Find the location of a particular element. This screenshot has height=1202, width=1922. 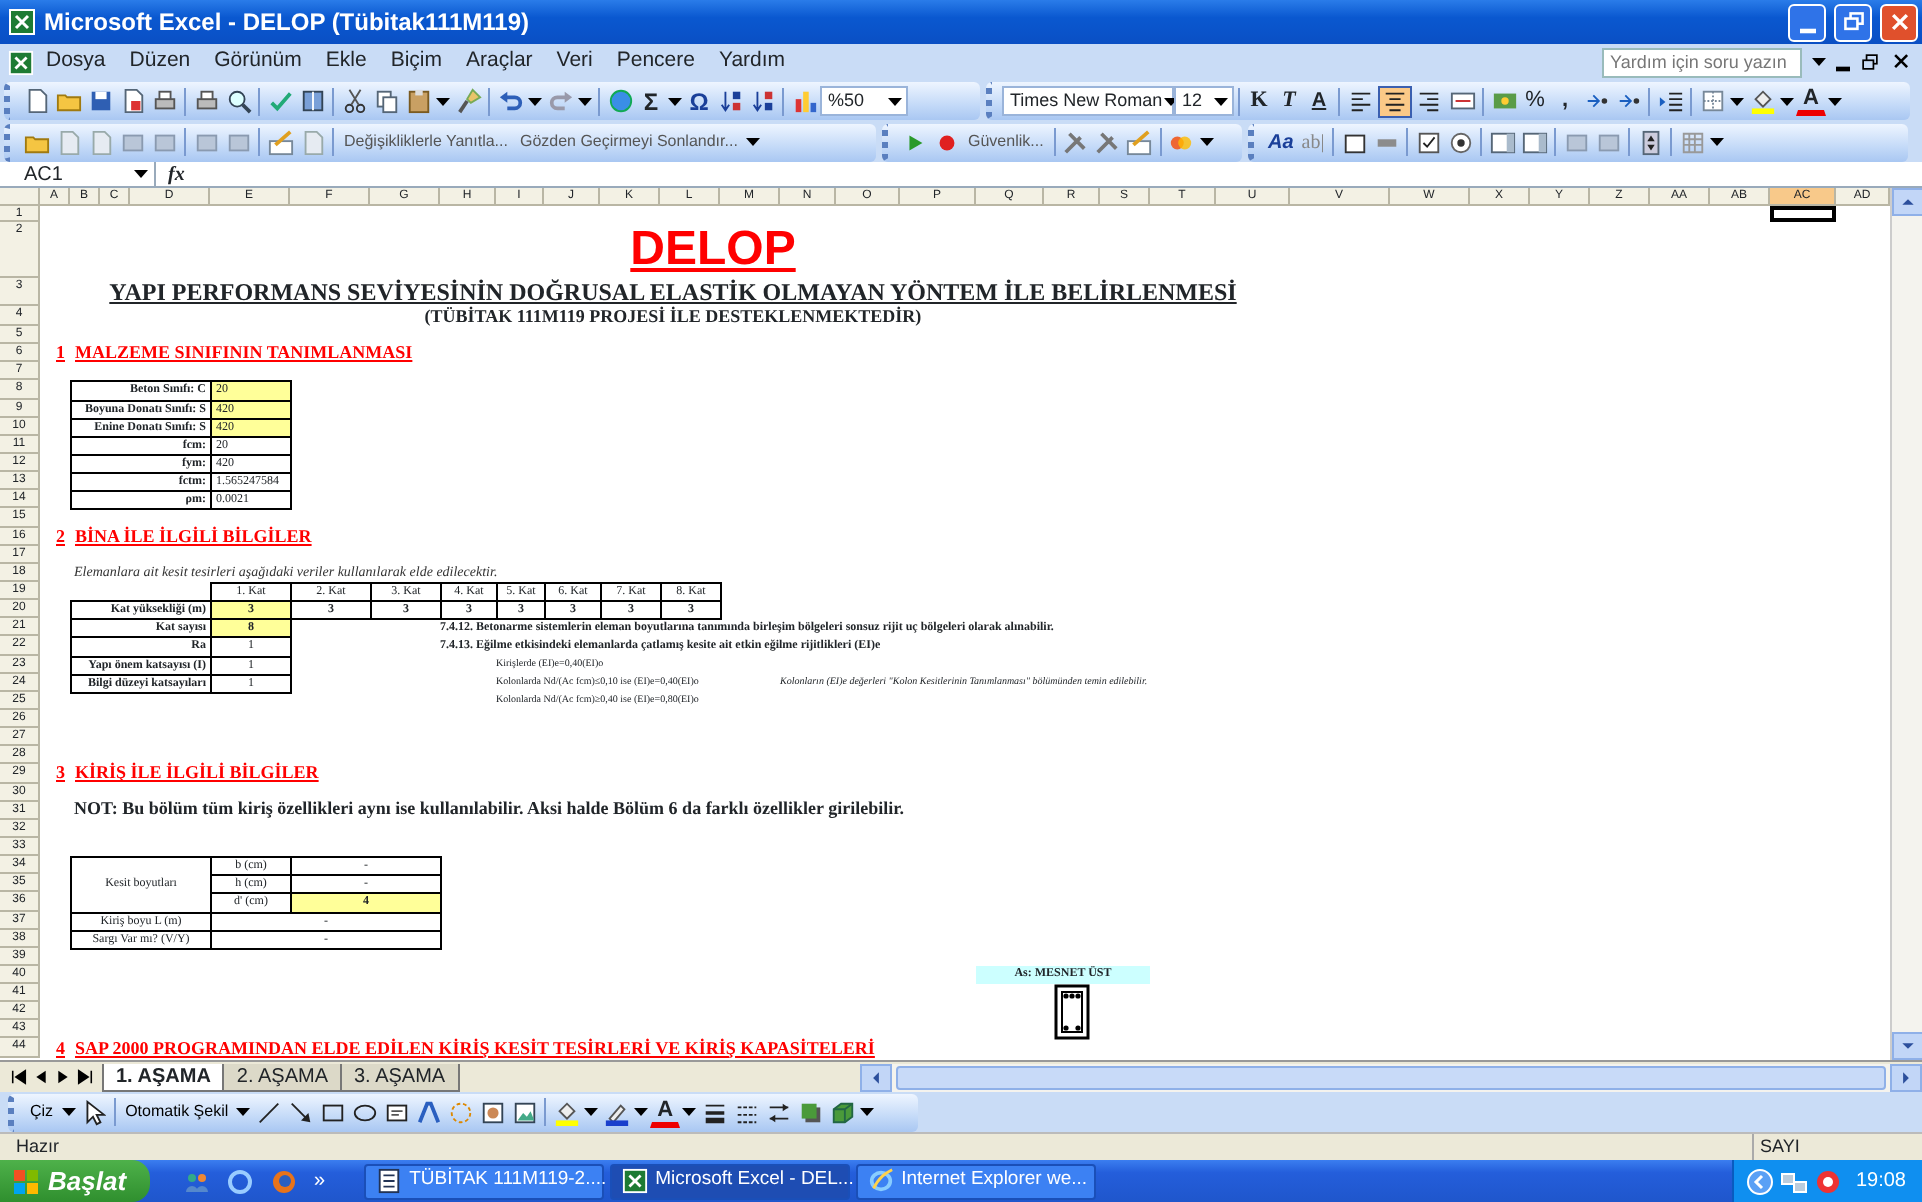

align-right-icon is located at coordinates (1429, 101).